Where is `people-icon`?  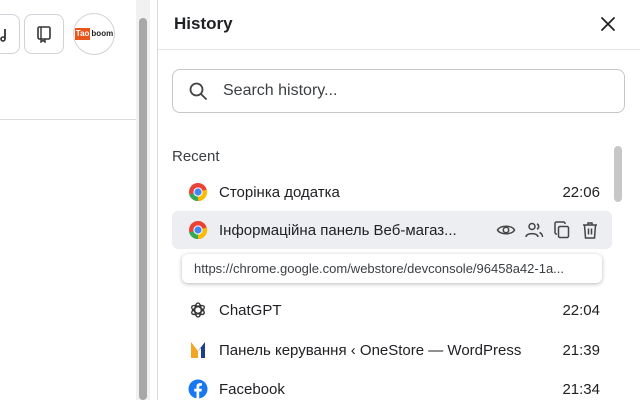
people-icon is located at coordinates (534, 230).